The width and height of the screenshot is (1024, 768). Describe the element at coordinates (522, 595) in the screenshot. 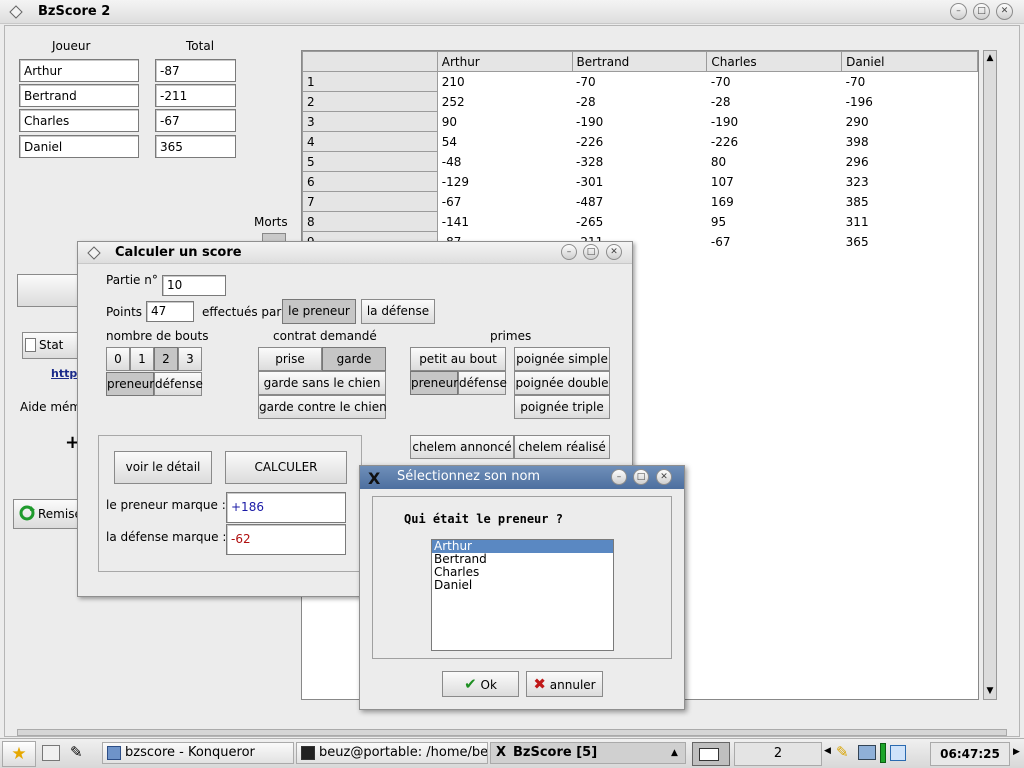

I see `player-listbox: Arthur Bertrand Charles Daniel` at that location.